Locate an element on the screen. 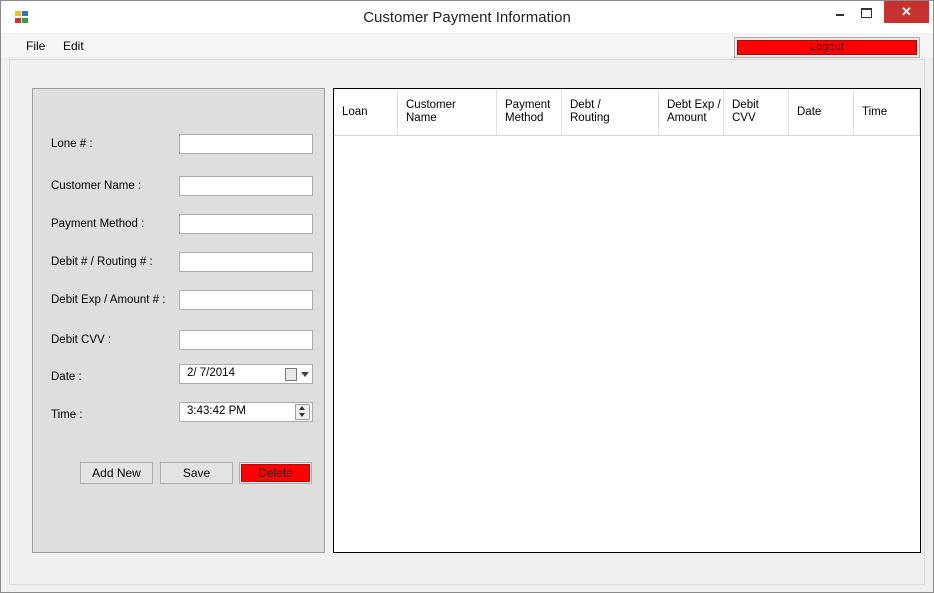 The height and width of the screenshot is (593, 934). maximize-icon is located at coordinates (866, 13).